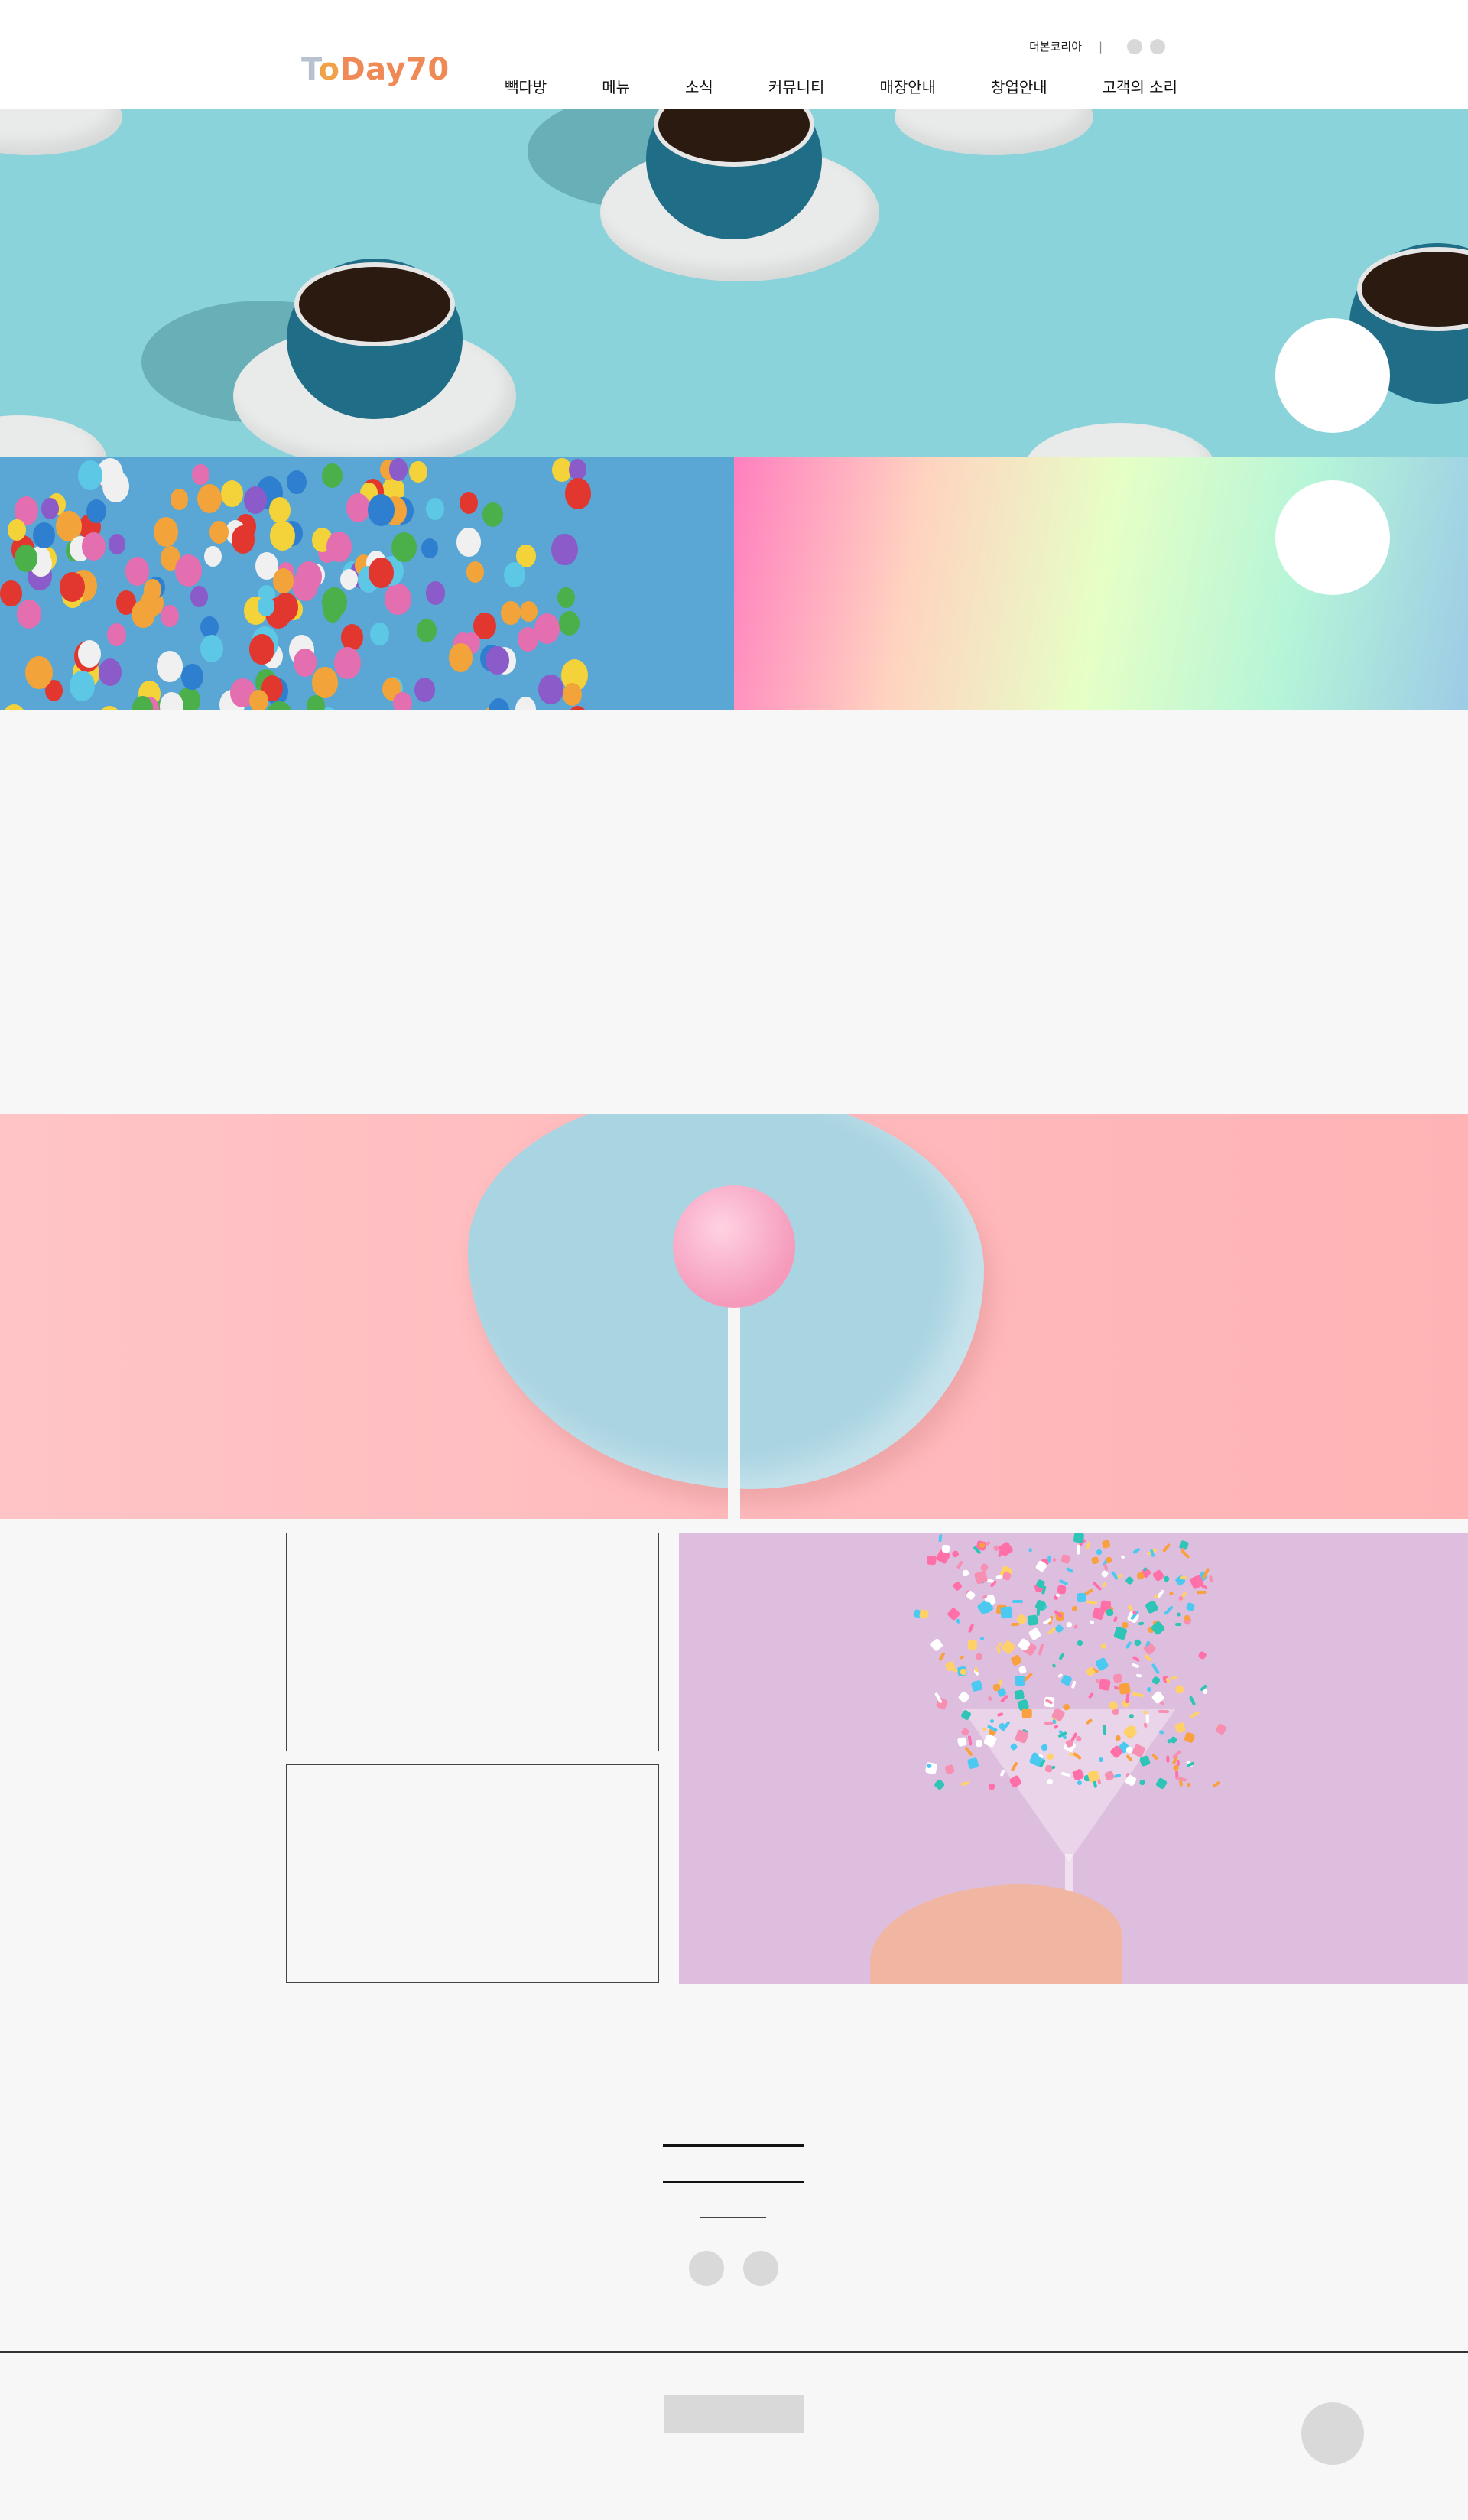 This screenshot has height=2520, width=1468. I want to click on hero-slider, so click(734, 283).